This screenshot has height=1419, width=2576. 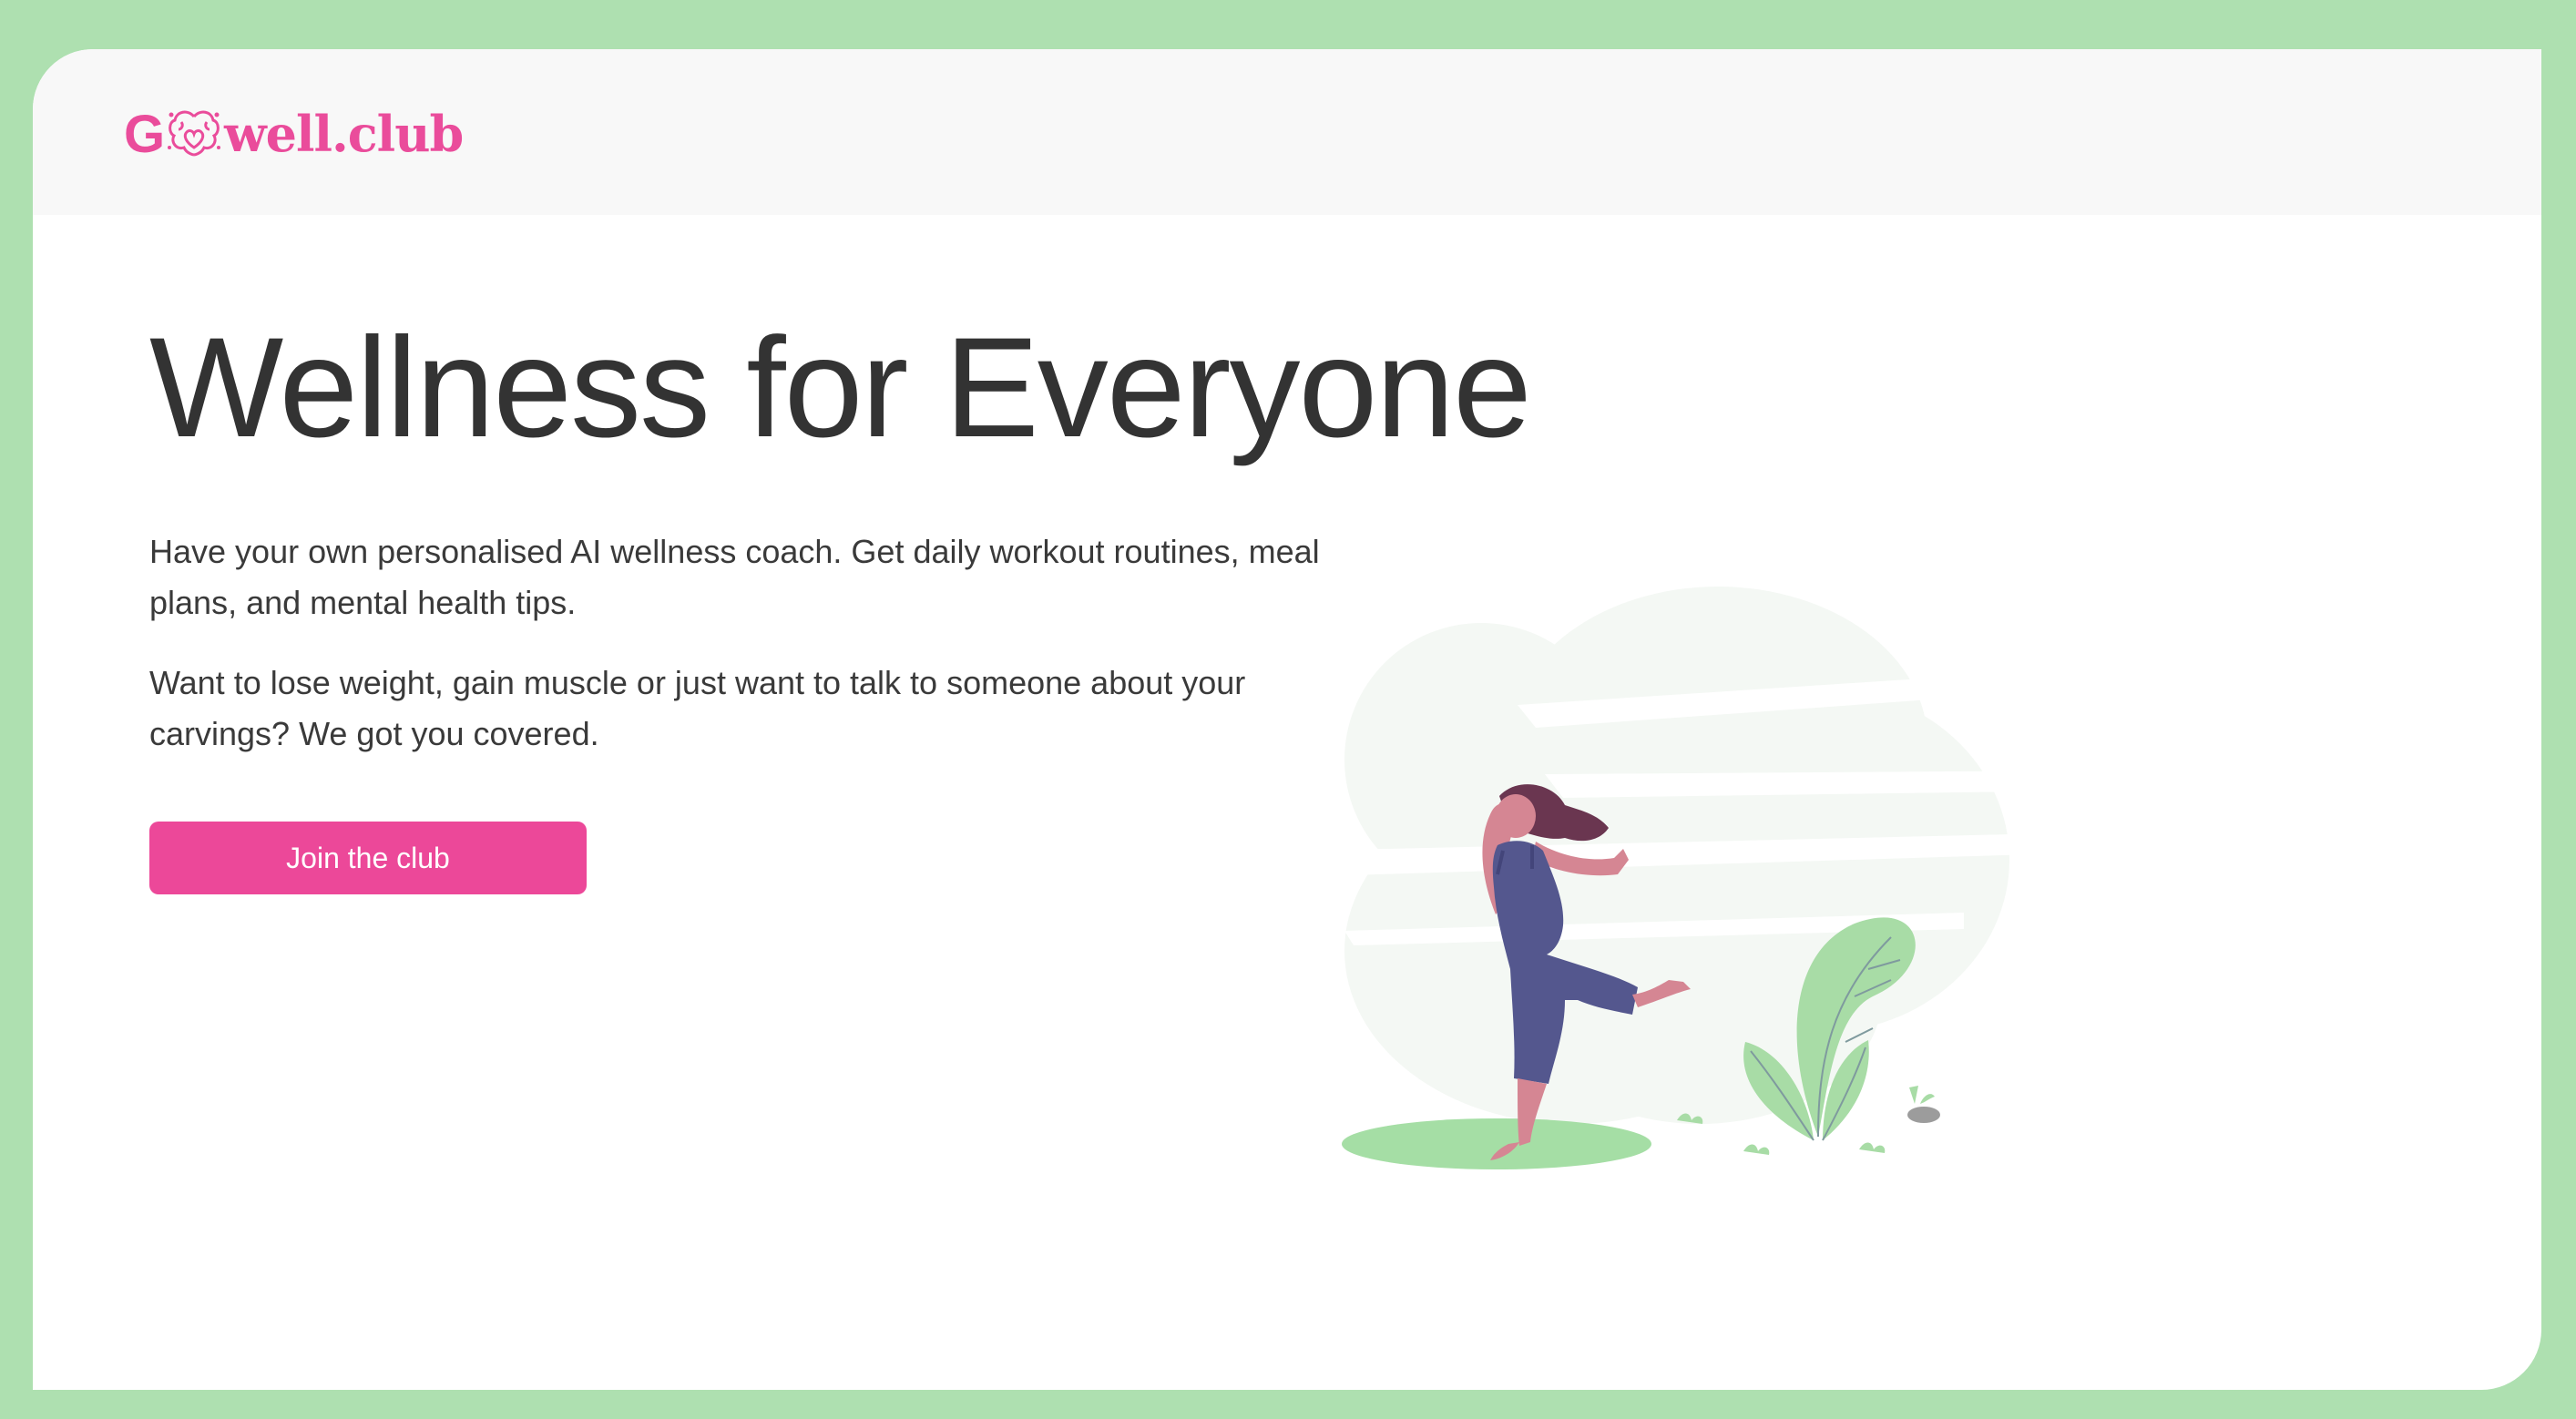 What do you see at coordinates (840, 388) in the screenshot?
I see `hero-title: Wellness for Everyone` at bounding box center [840, 388].